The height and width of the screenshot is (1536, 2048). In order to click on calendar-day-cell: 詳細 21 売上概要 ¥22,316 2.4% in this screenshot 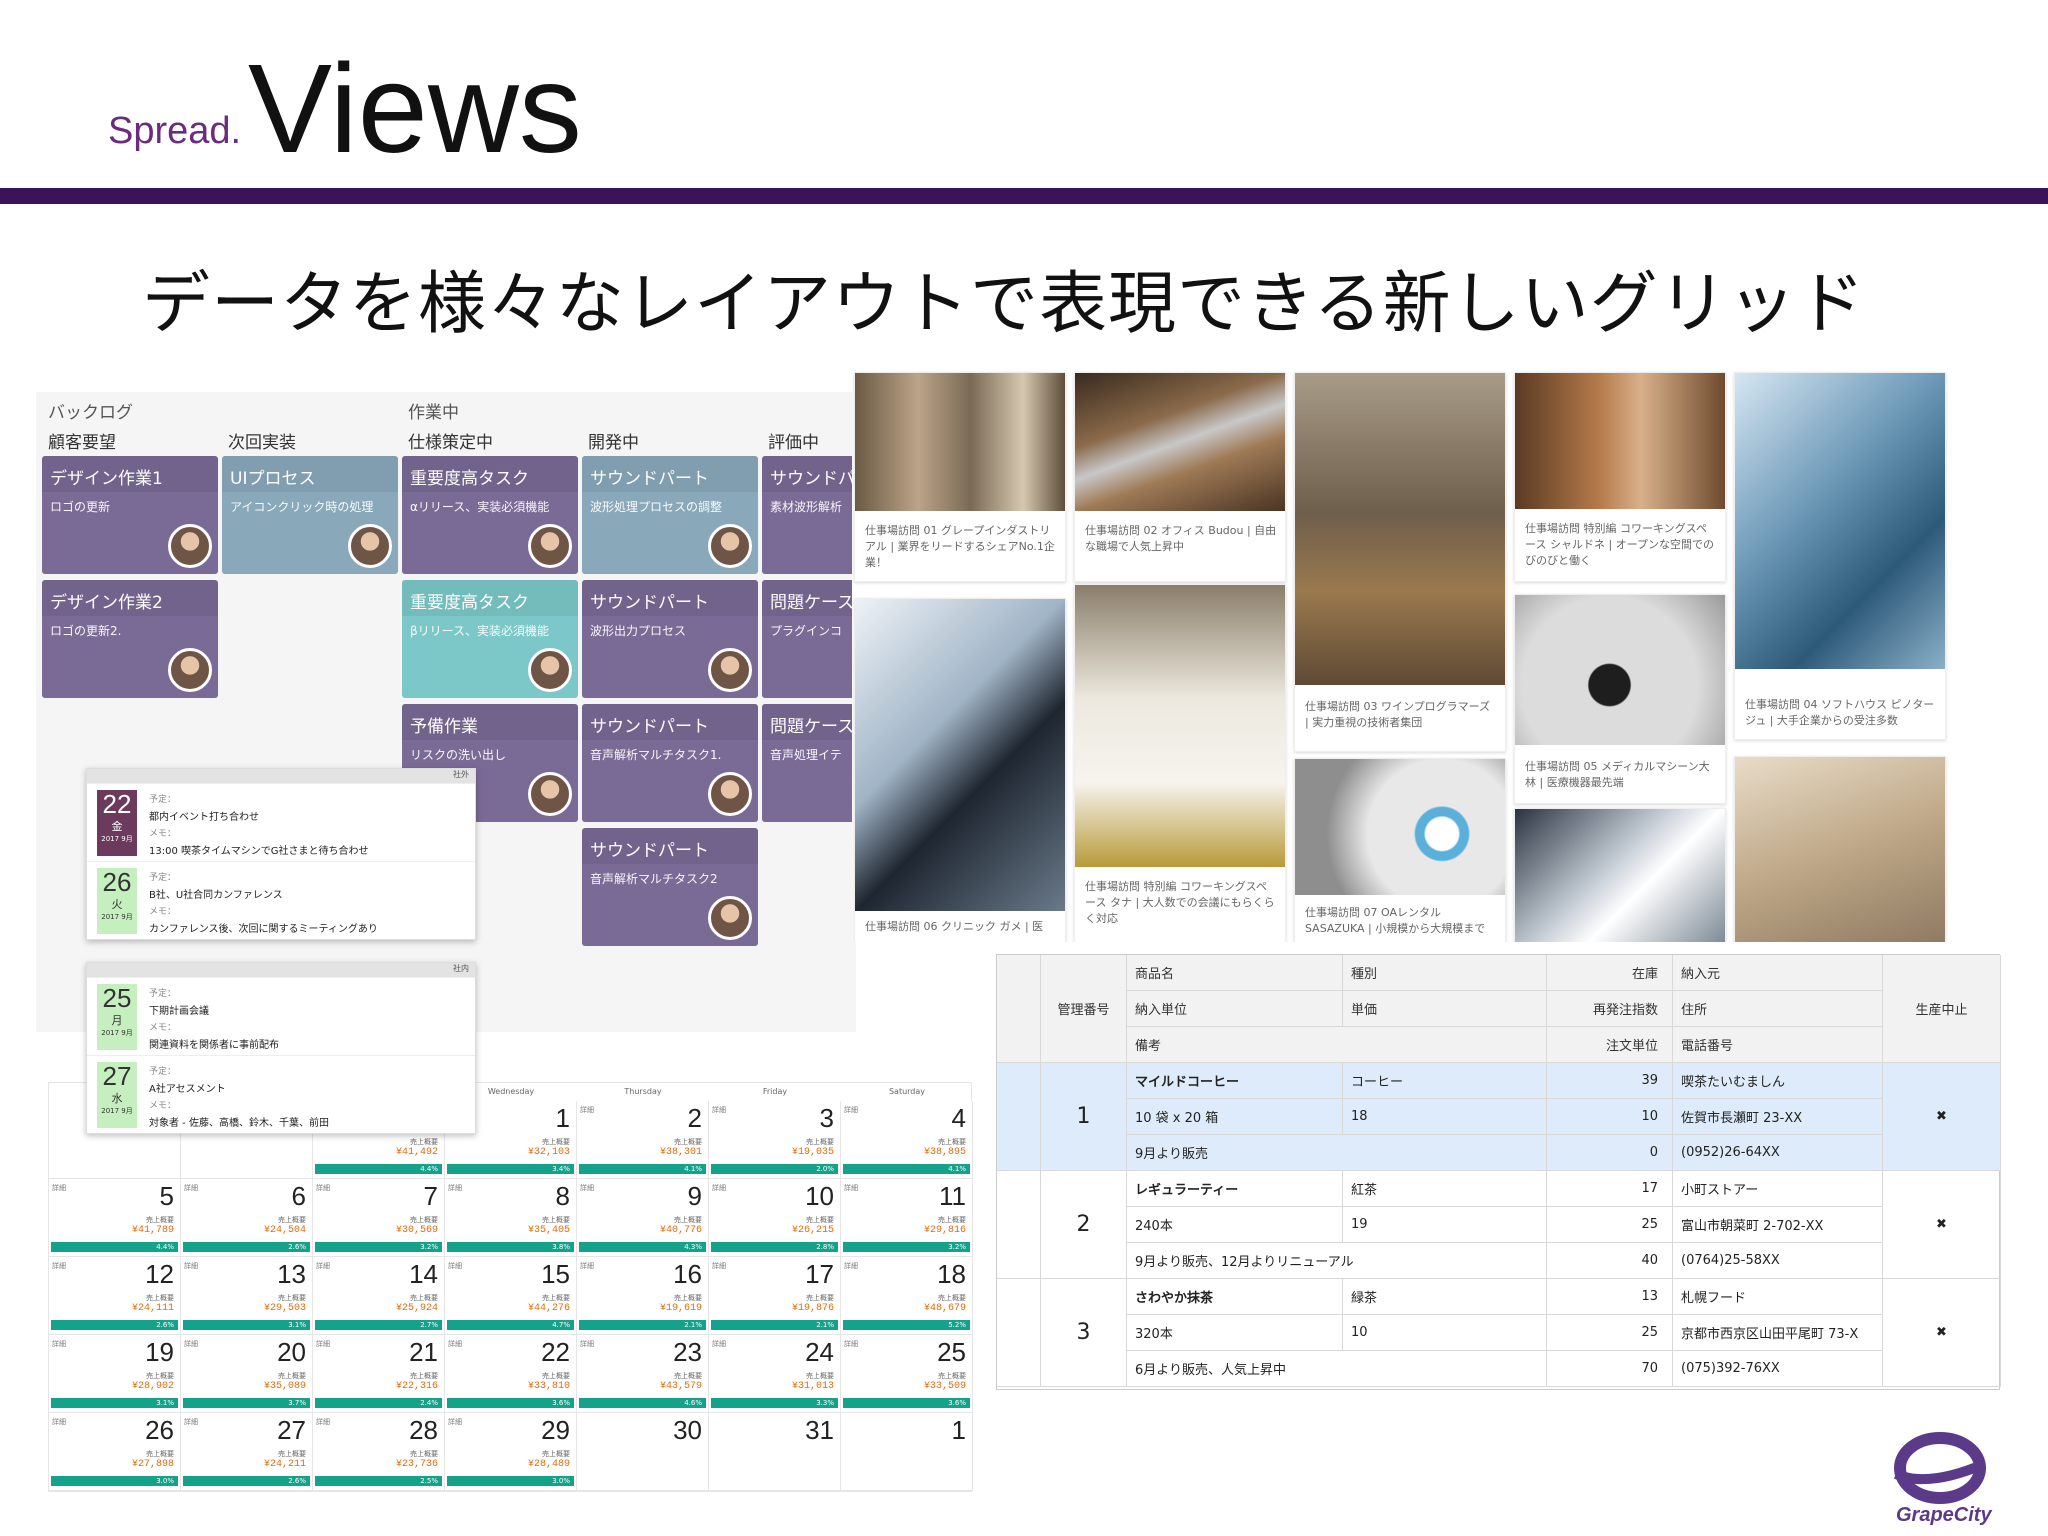, I will do `click(379, 1374)`.